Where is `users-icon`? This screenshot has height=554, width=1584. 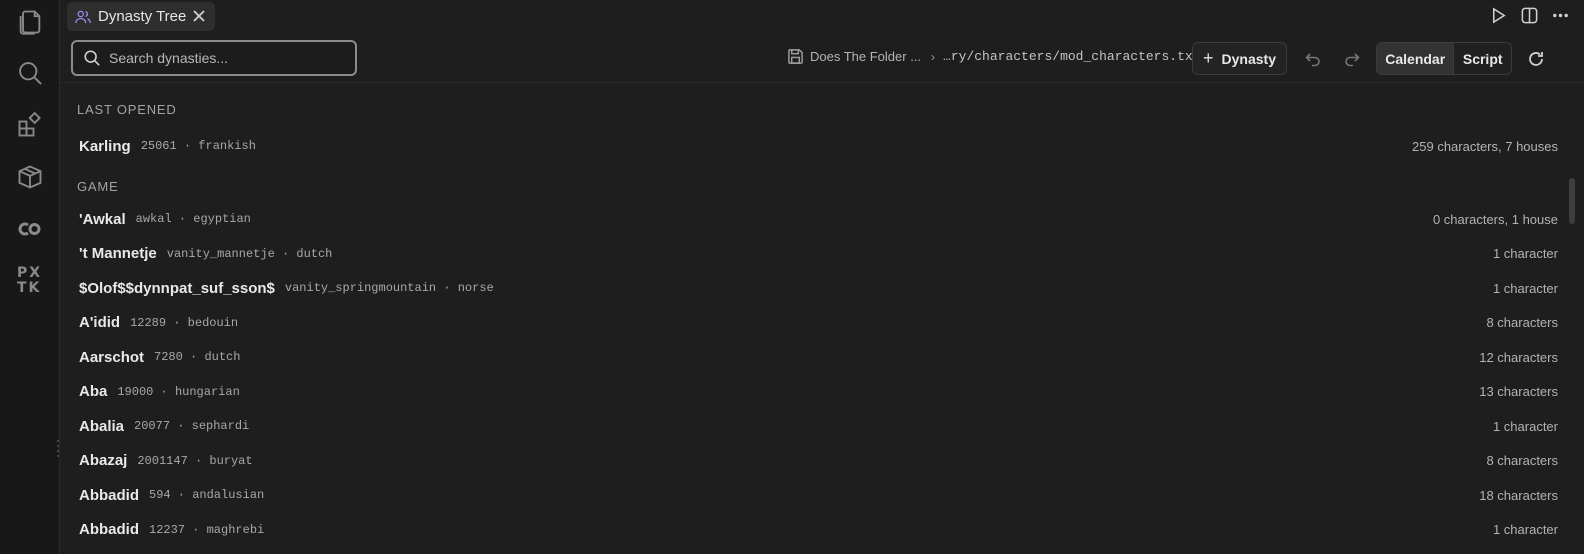
users-icon is located at coordinates (83, 17).